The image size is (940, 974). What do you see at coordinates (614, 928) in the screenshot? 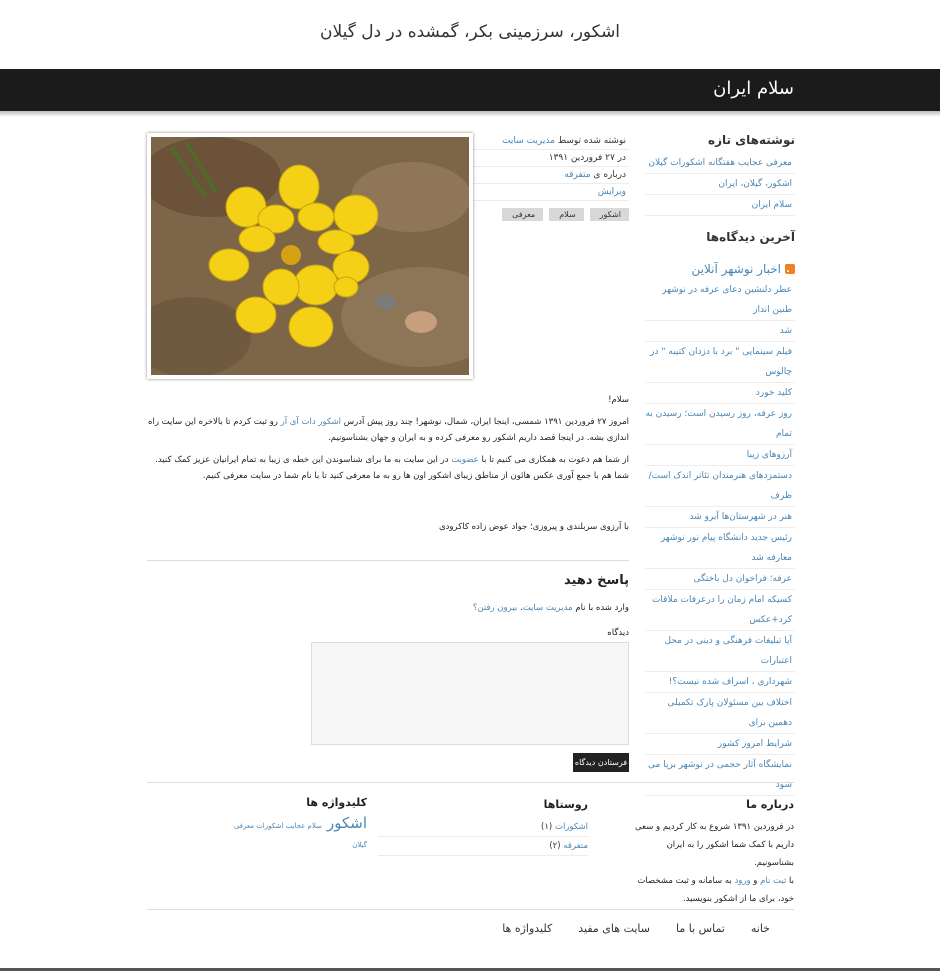
I see `nav-useful-sites: سایت های مفید` at bounding box center [614, 928].